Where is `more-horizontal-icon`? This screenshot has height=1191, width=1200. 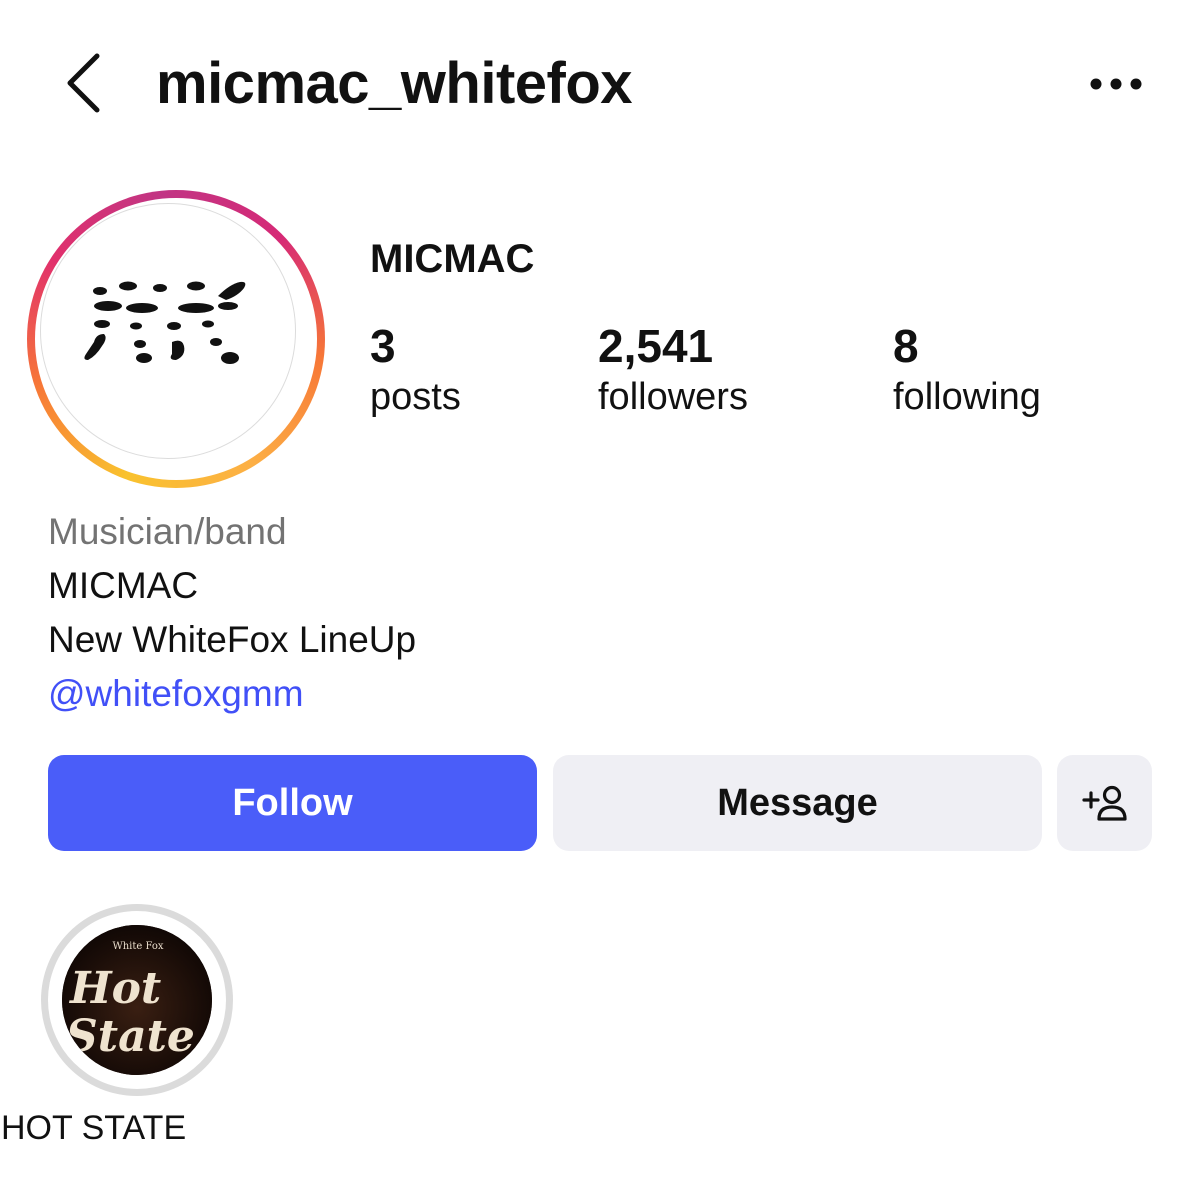 more-horizontal-icon is located at coordinates (1116, 84).